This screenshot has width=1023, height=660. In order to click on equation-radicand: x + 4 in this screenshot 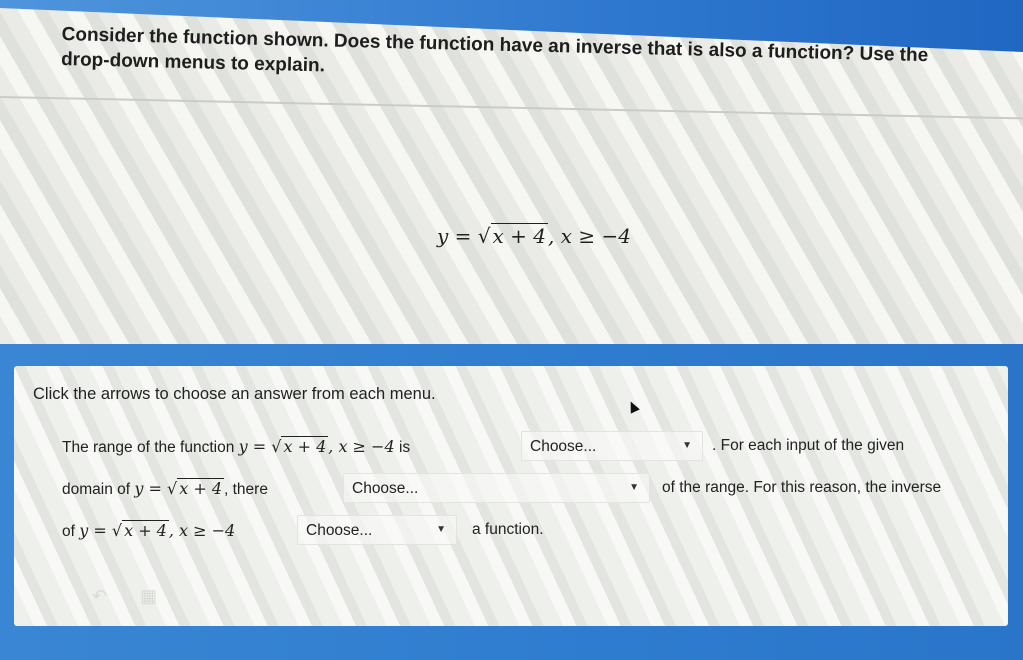, I will do `click(519, 235)`.